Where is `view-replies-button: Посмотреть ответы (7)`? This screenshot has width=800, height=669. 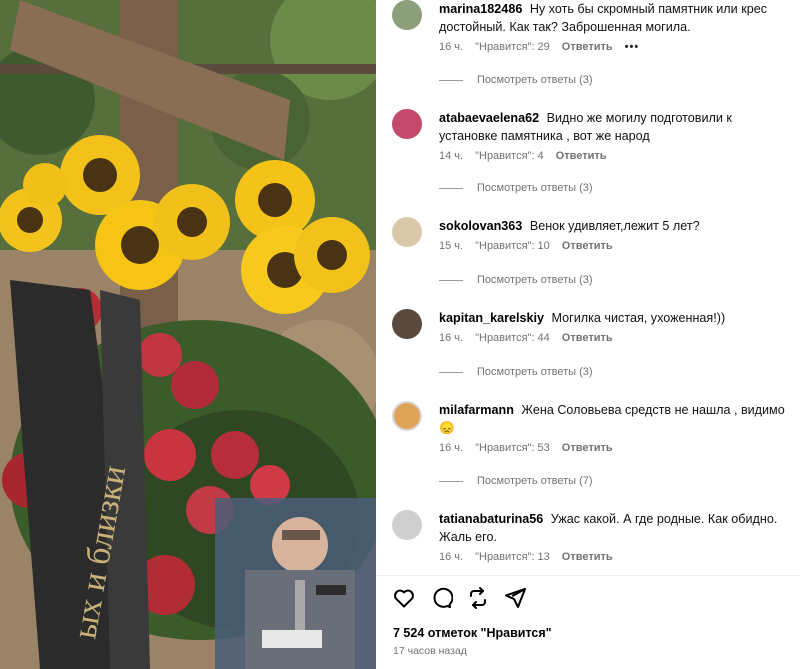 view-replies-button: Посмотреть ответы (7) is located at coordinates (516, 481).